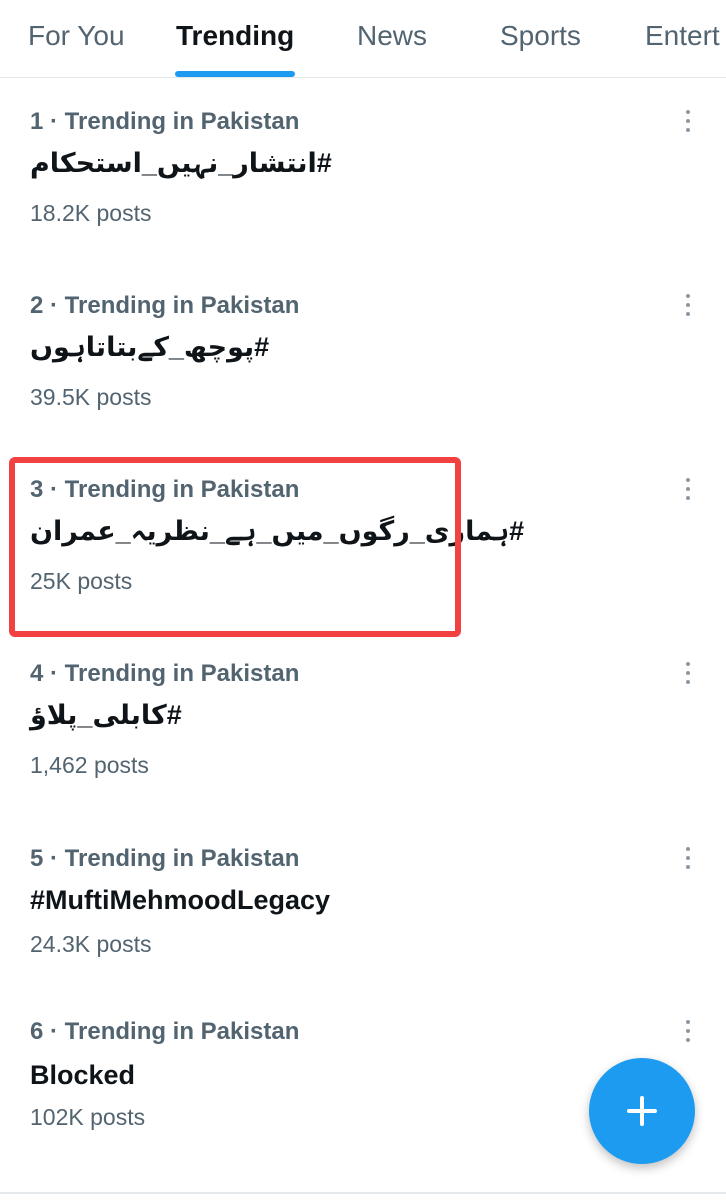 The height and width of the screenshot is (1200, 726). I want to click on active-tab-indicator, so click(235, 74).